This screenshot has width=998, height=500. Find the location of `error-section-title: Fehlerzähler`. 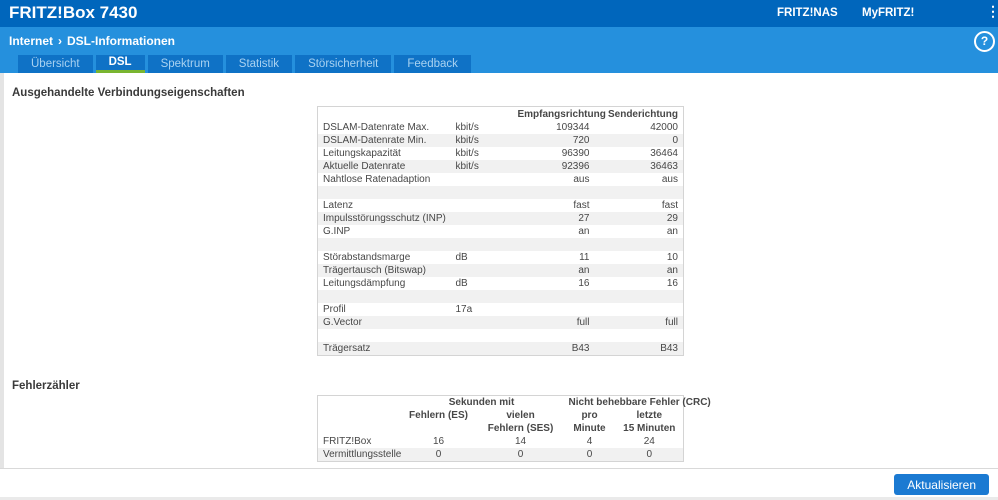

error-section-title: Fehlerzähler is located at coordinates (46, 386).